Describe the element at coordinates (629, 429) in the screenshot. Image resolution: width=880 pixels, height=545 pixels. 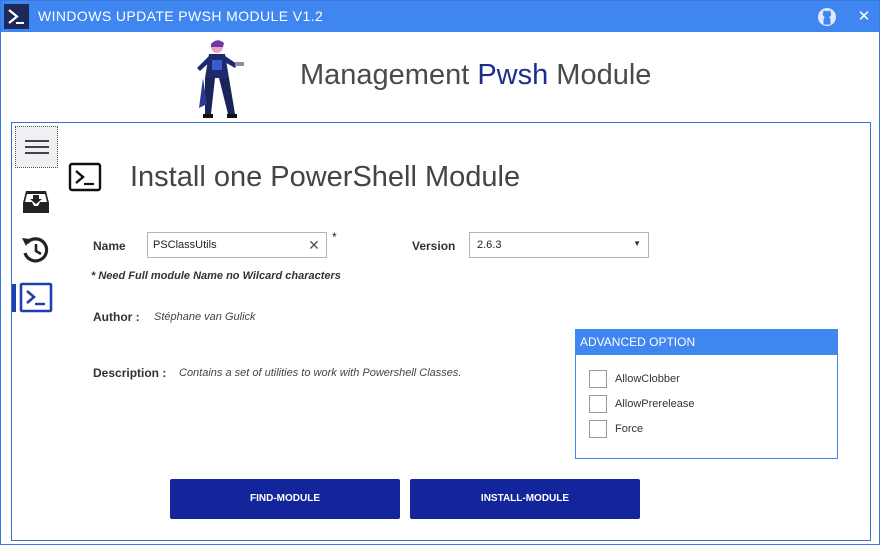
I see `checkbox-label: Force` at that location.